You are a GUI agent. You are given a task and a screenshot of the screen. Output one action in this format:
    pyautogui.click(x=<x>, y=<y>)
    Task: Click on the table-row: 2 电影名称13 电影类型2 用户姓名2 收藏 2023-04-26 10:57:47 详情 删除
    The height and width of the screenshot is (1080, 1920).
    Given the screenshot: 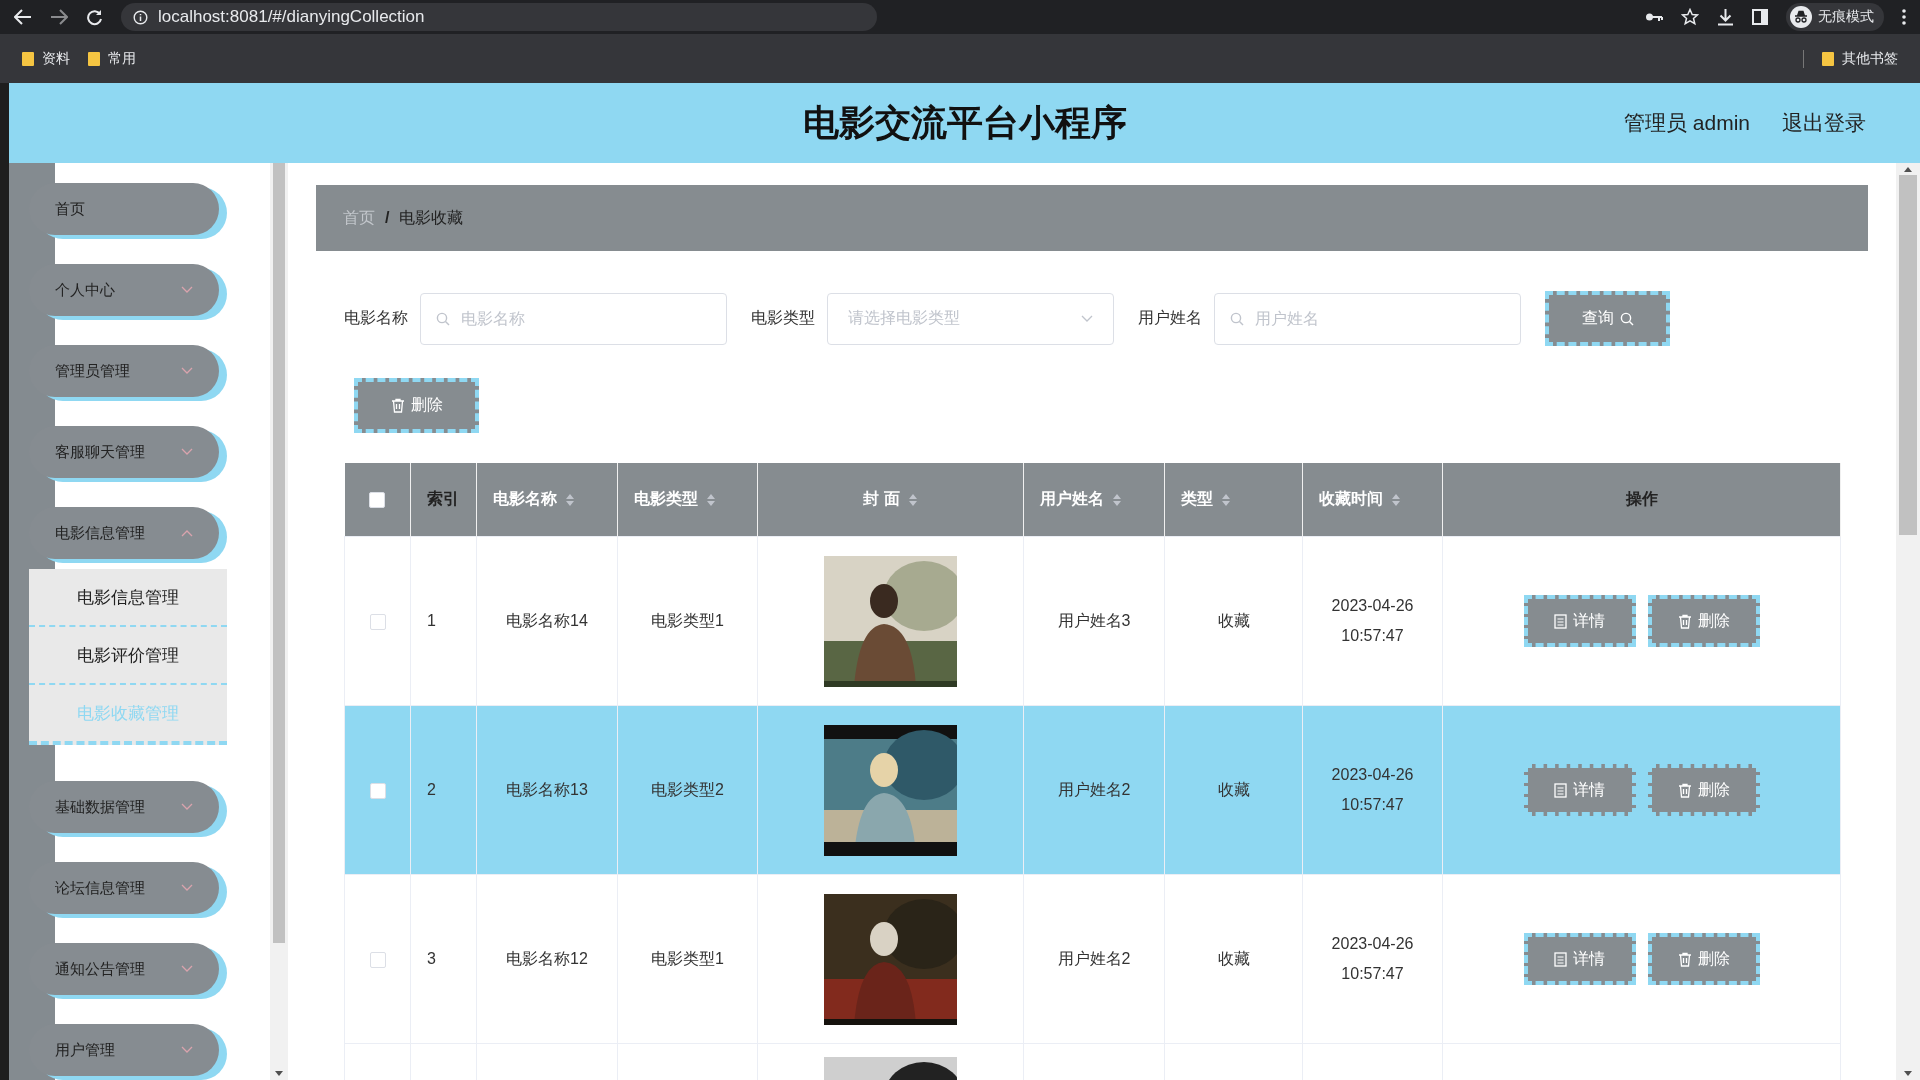 What is the action you would take?
    pyautogui.click(x=1092, y=790)
    